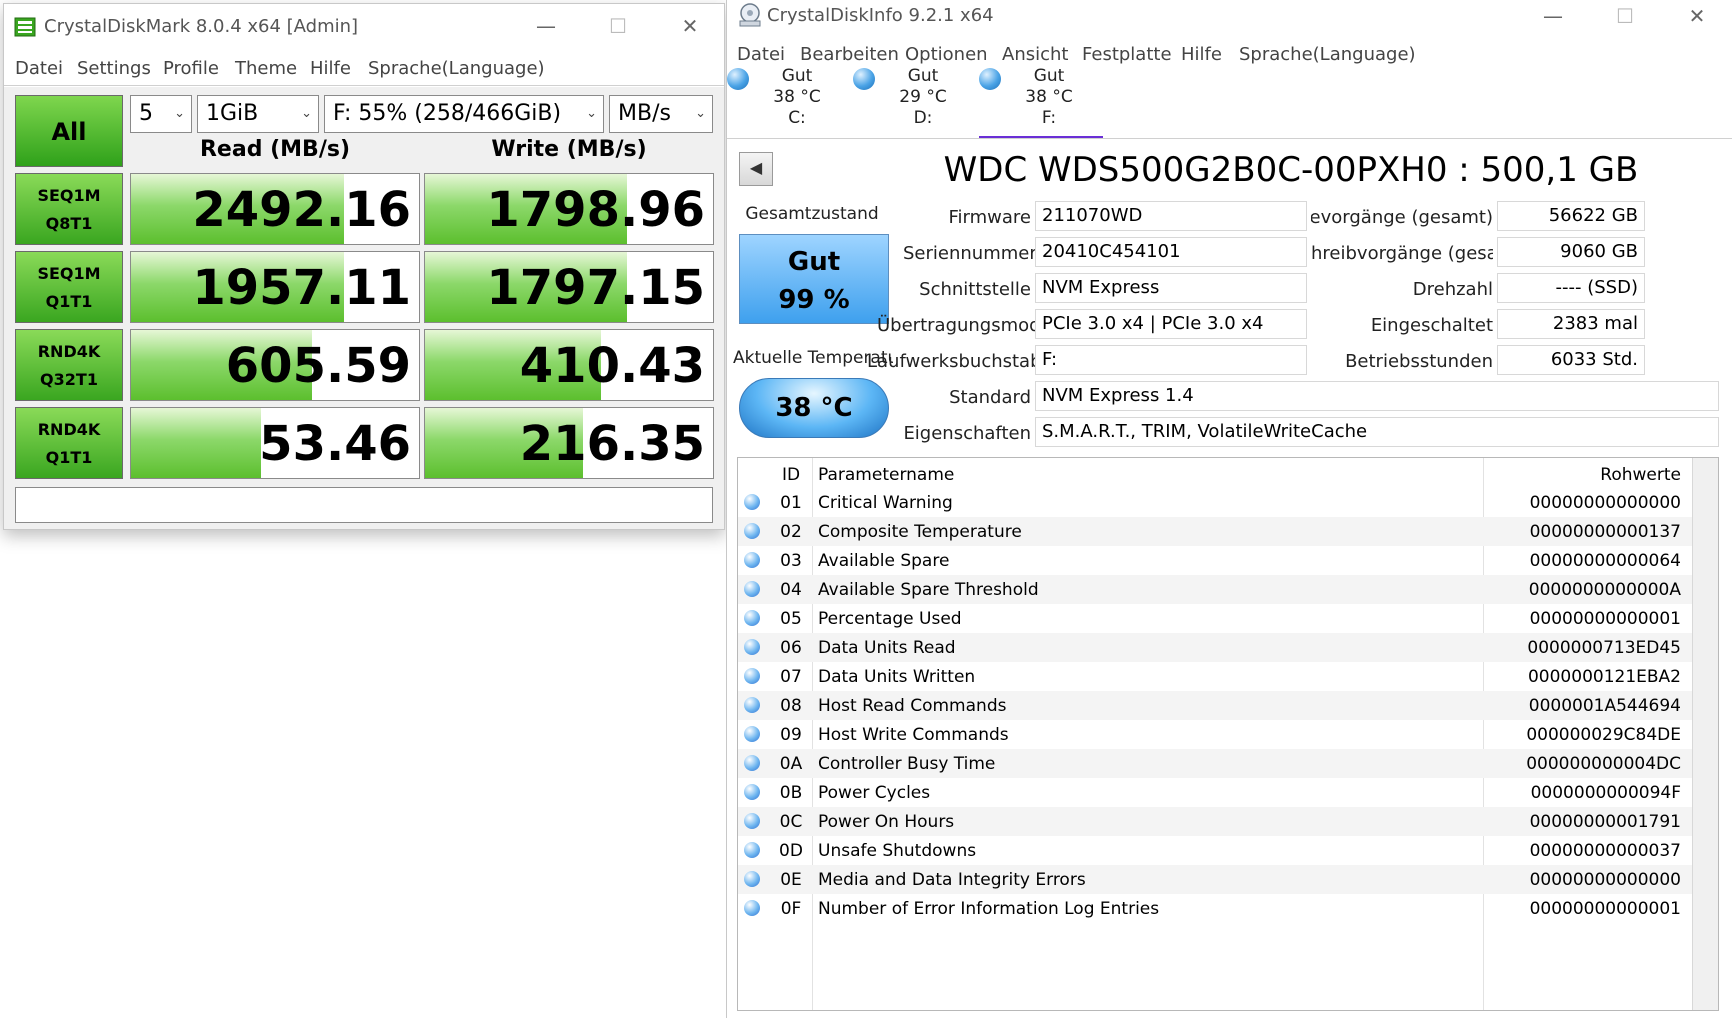 Image resolution: width=1732 pixels, height=1018 pixels. I want to click on cdm-close-button: ✕, so click(690, 26).